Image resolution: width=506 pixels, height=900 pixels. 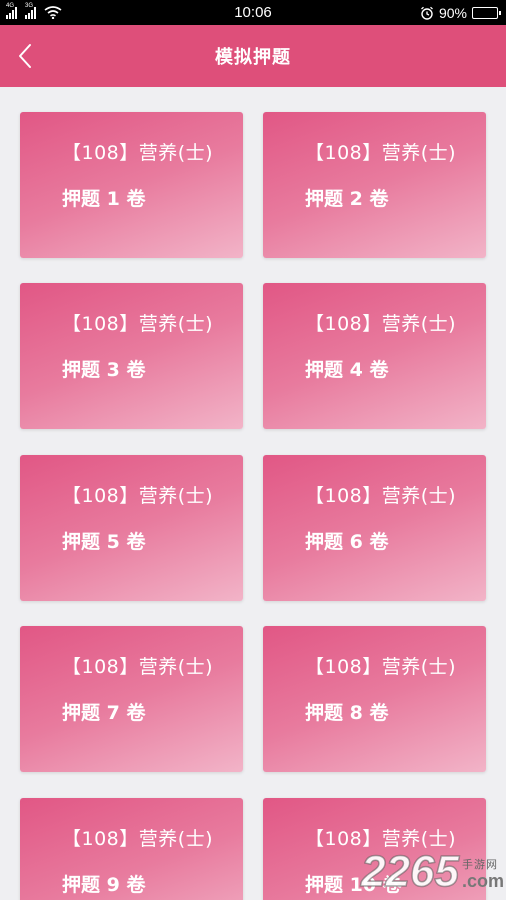 What do you see at coordinates (131, 699) in the screenshot?
I see `exam-card-7: 【108】营养(士) 押题 7 卷` at bounding box center [131, 699].